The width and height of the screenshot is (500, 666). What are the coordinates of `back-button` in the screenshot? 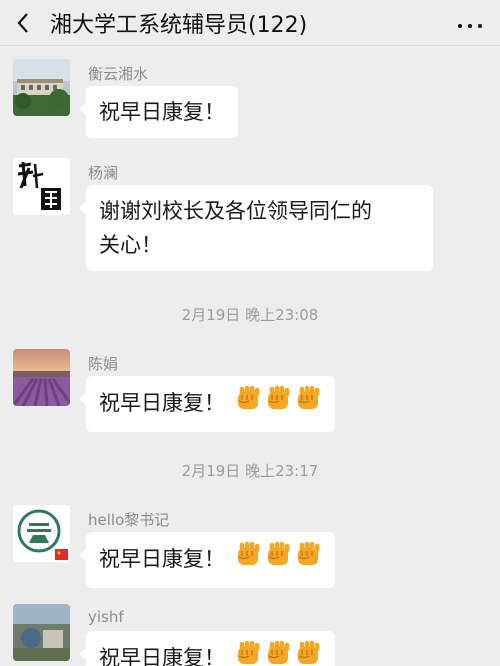 It's located at (23, 23).